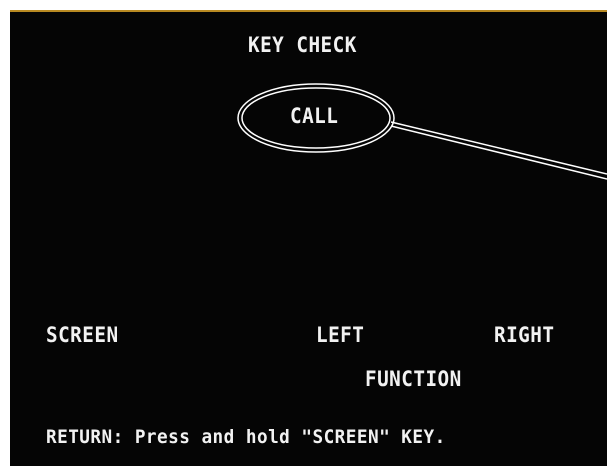 The image size is (607, 466). I want to click on callout-ellipse-inner, so click(316, 118).